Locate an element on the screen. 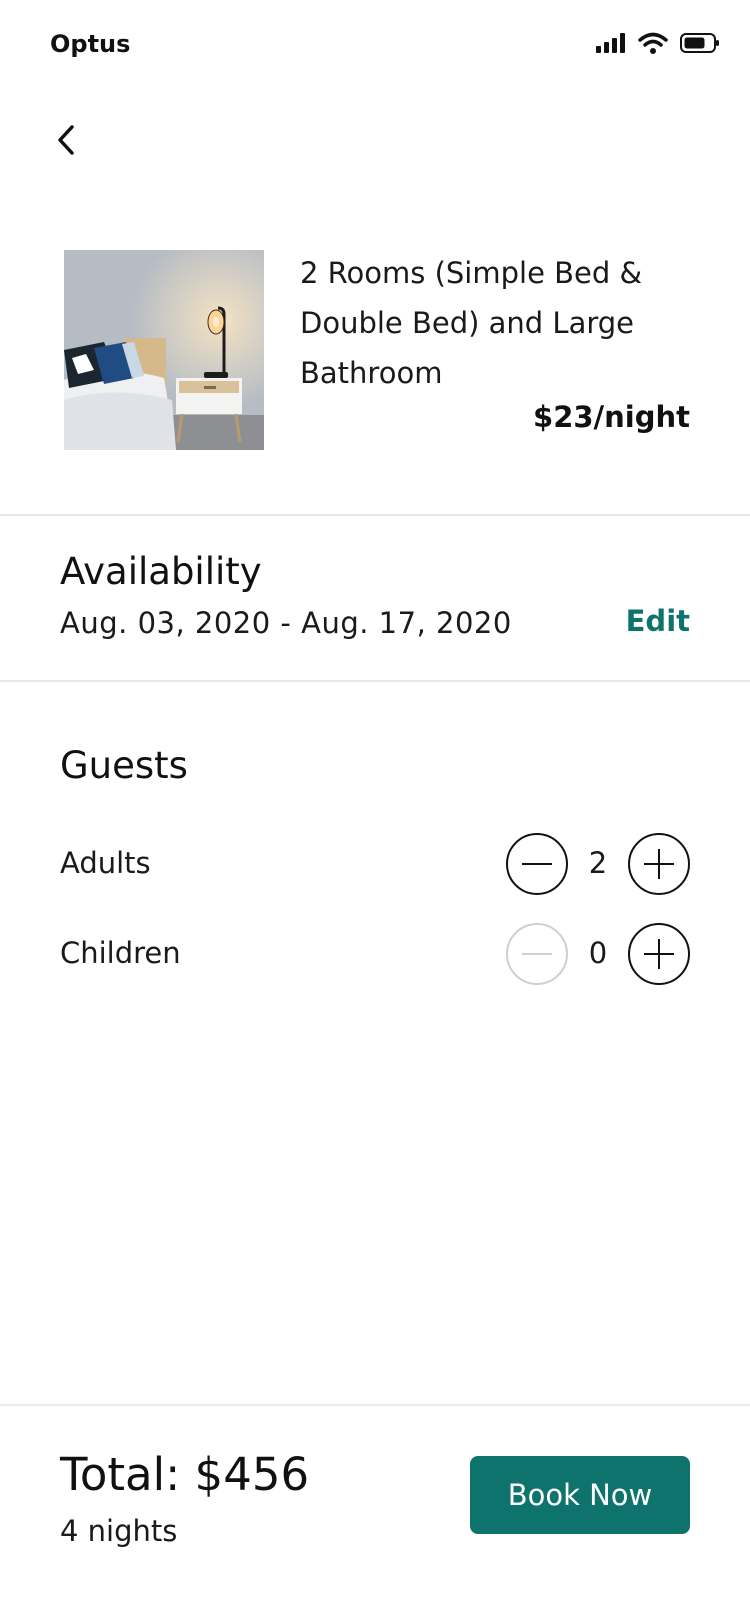  status-icons is located at coordinates (658, 43).